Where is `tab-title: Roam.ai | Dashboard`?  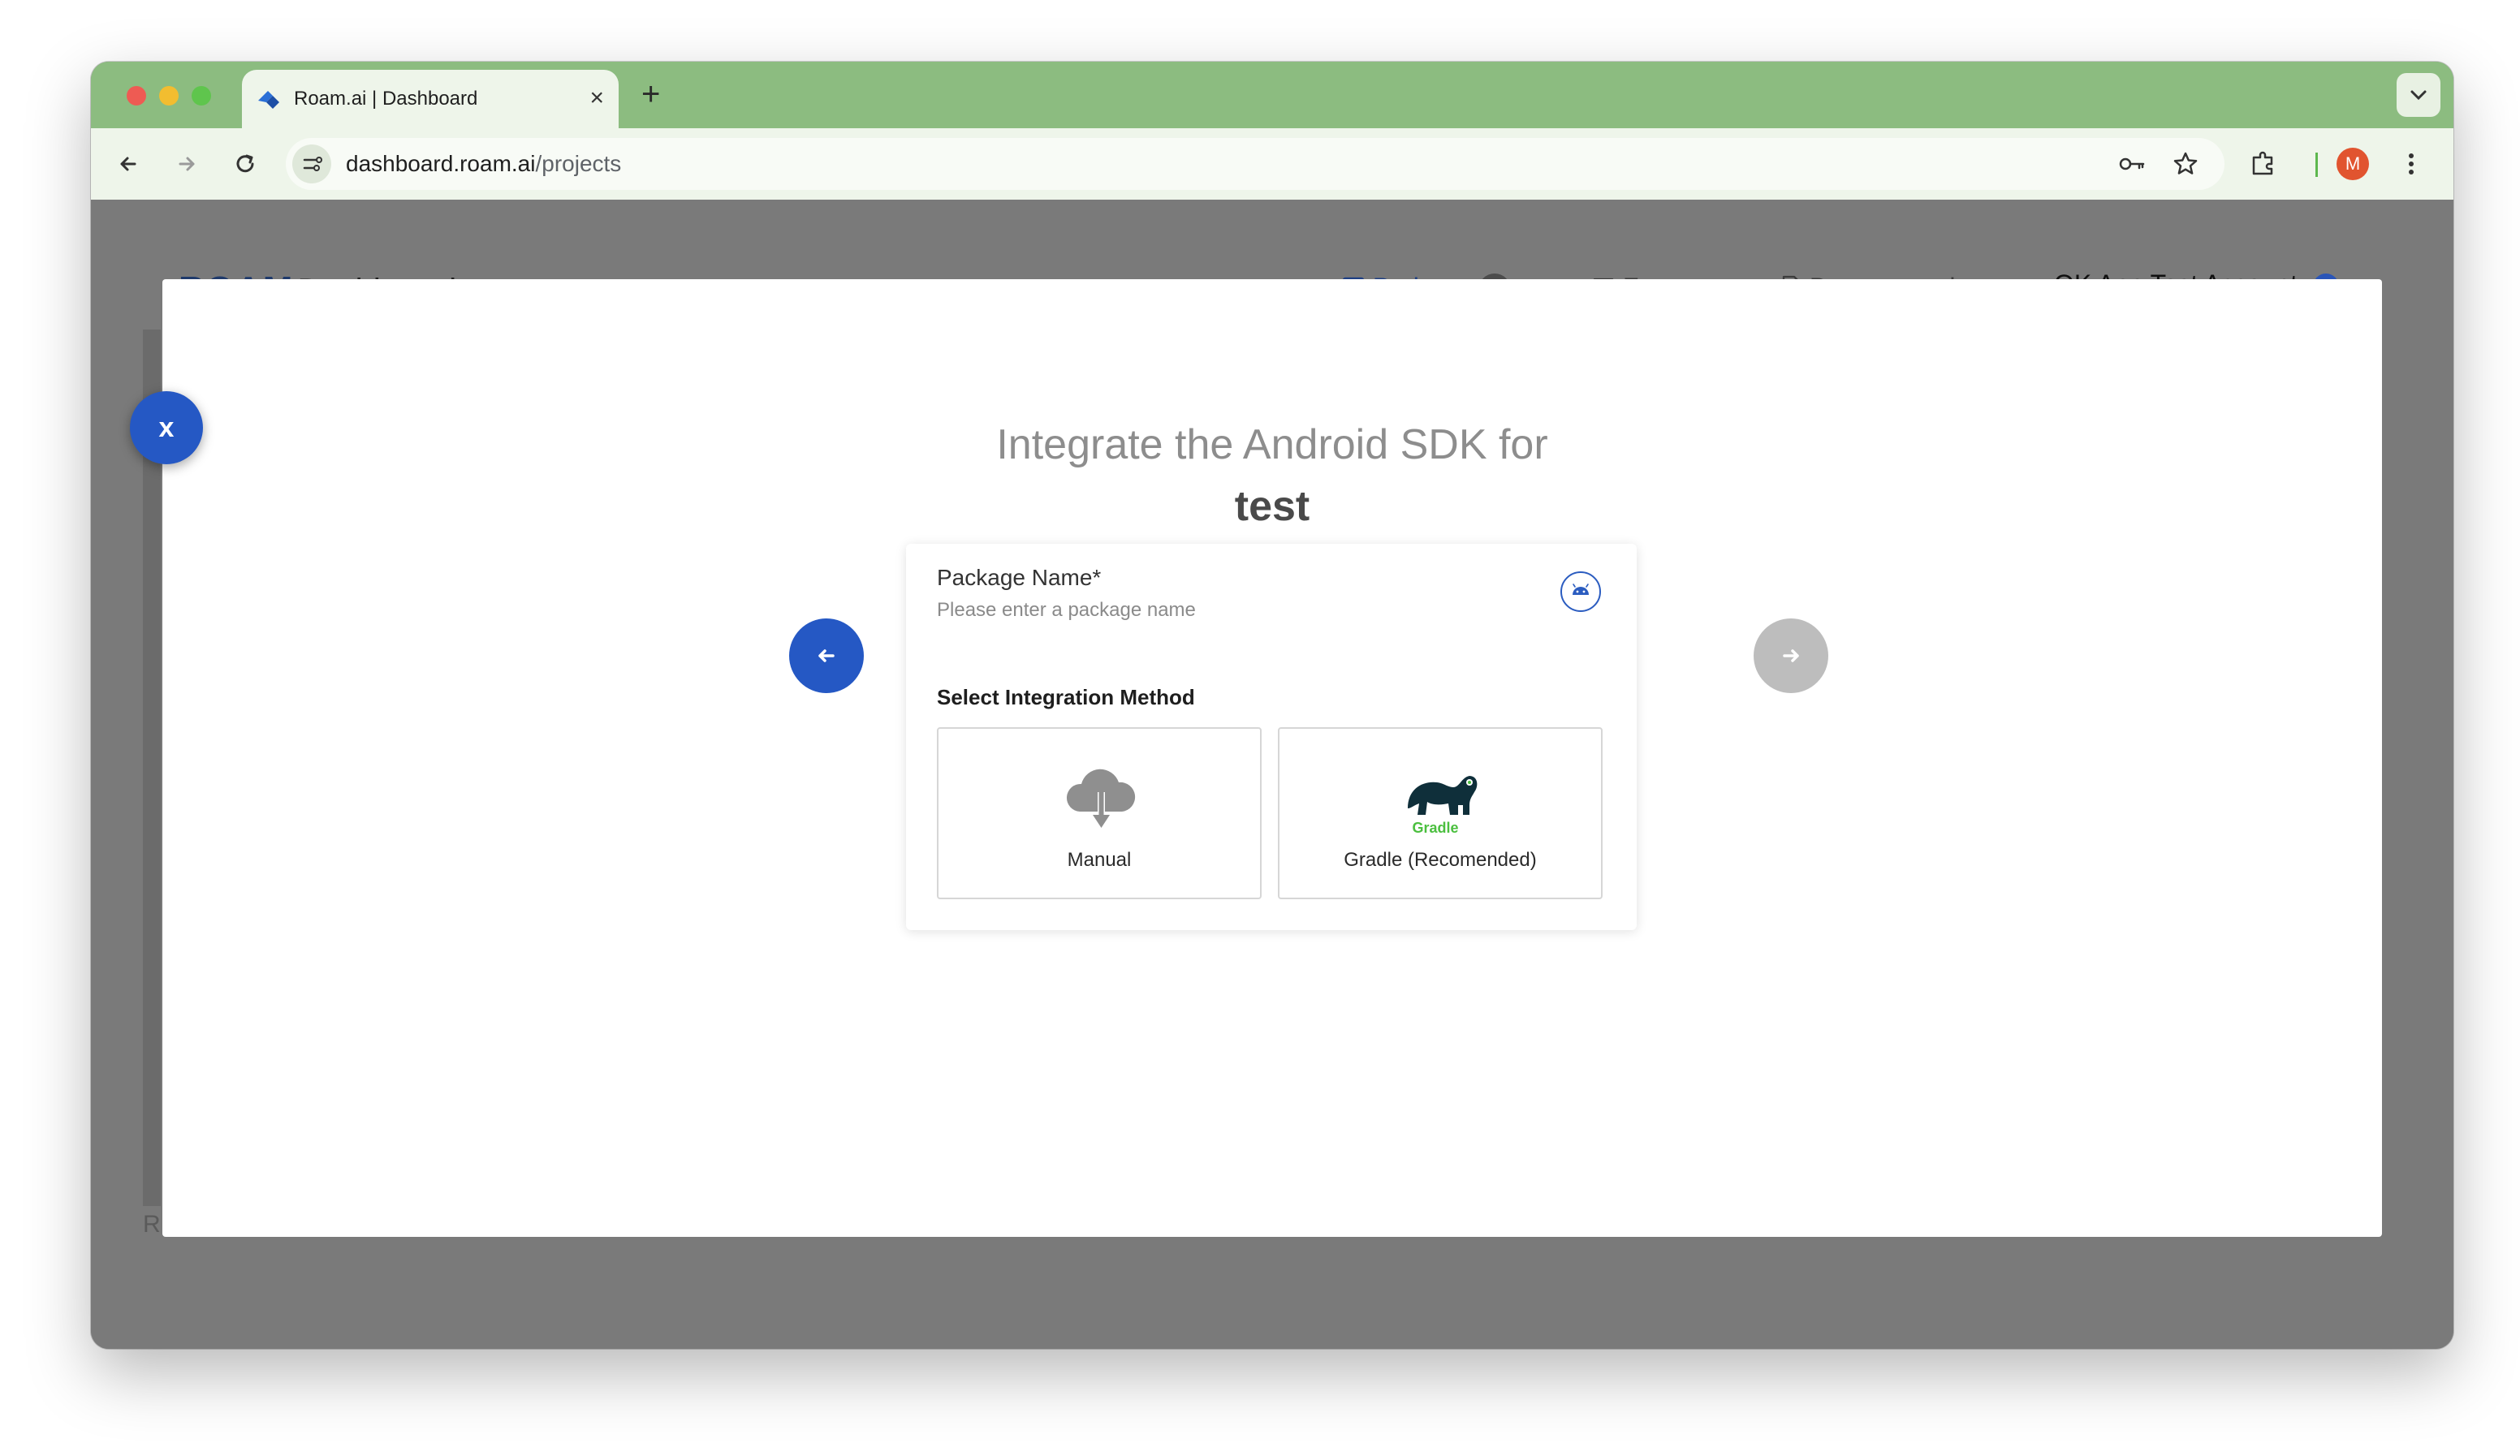
tab-title: Roam.ai | Dashboard is located at coordinates (386, 99).